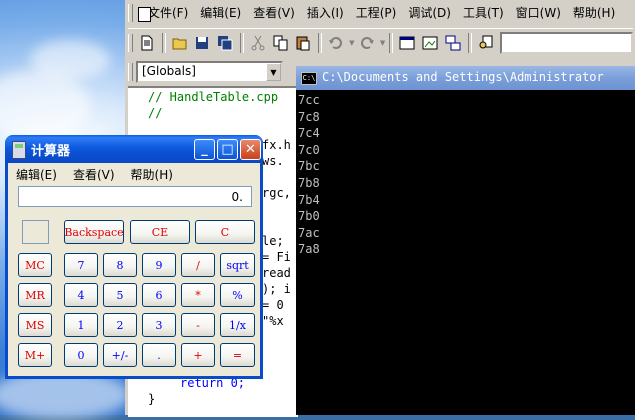 Image resolution: width=635 pixels, height=420 pixels. Describe the element at coordinates (147, 43) in the screenshot. I see `new-file-icon` at that location.